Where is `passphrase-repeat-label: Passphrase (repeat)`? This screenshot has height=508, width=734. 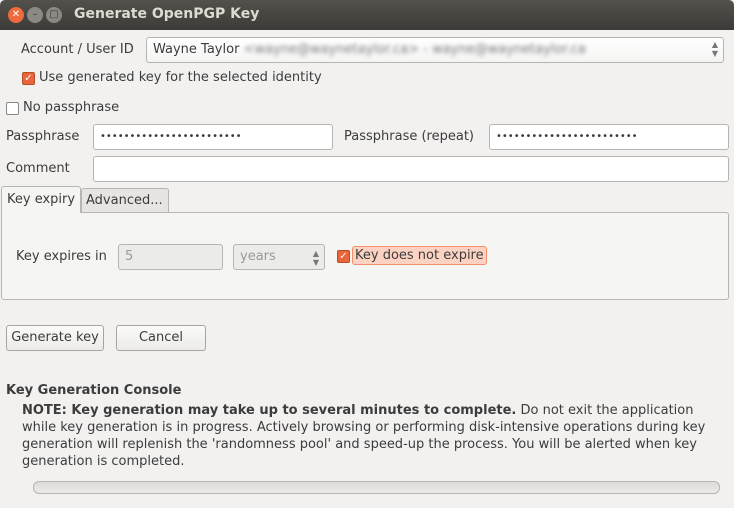
passphrase-repeat-label: Passphrase (repeat) is located at coordinates (409, 136).